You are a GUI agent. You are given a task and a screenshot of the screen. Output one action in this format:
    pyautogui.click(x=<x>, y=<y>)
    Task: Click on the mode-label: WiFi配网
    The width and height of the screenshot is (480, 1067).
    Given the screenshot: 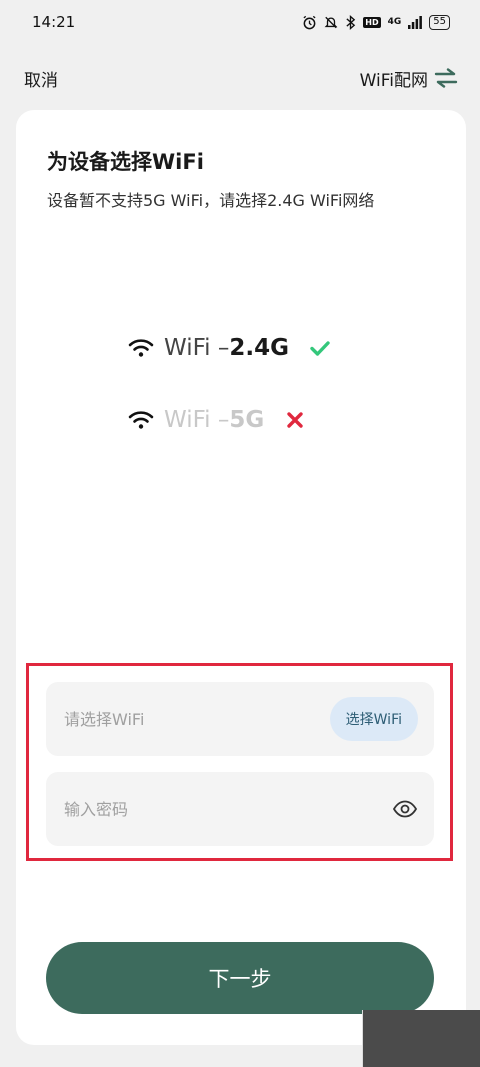 What is the action you would take?
    pyautogui.click(x=393, y=80)
    